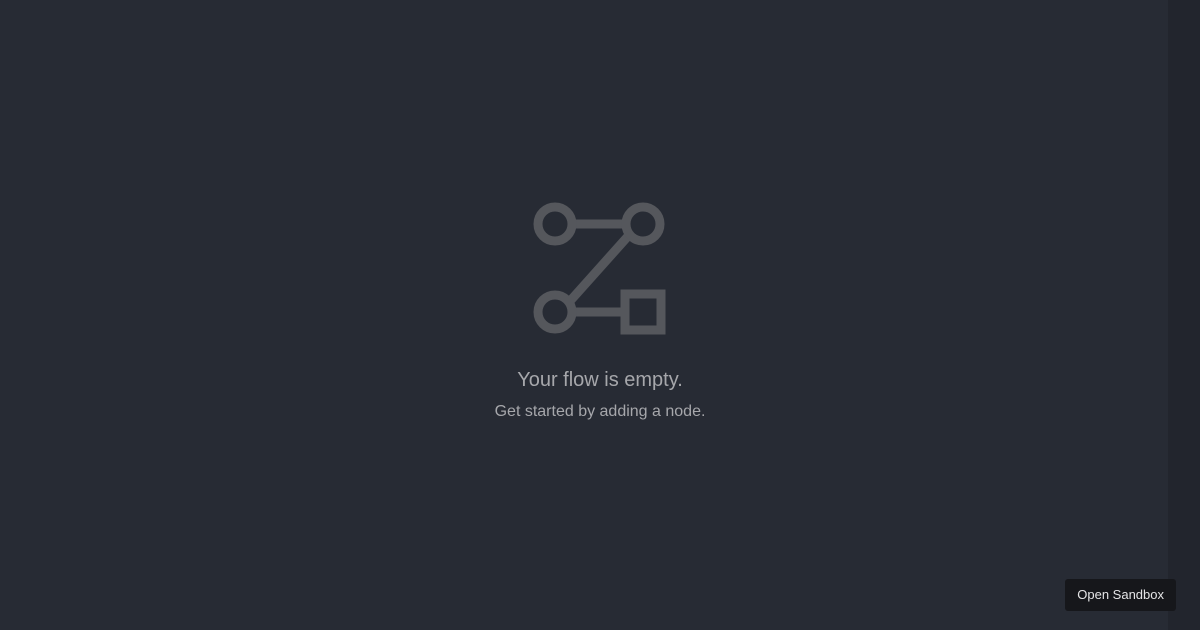 This screenshot has width=1200, height=630. Describe the element at coordinates (1120, 595) in the screenshot. I see `open-sandbox-button: Open Sandbox` at that location.